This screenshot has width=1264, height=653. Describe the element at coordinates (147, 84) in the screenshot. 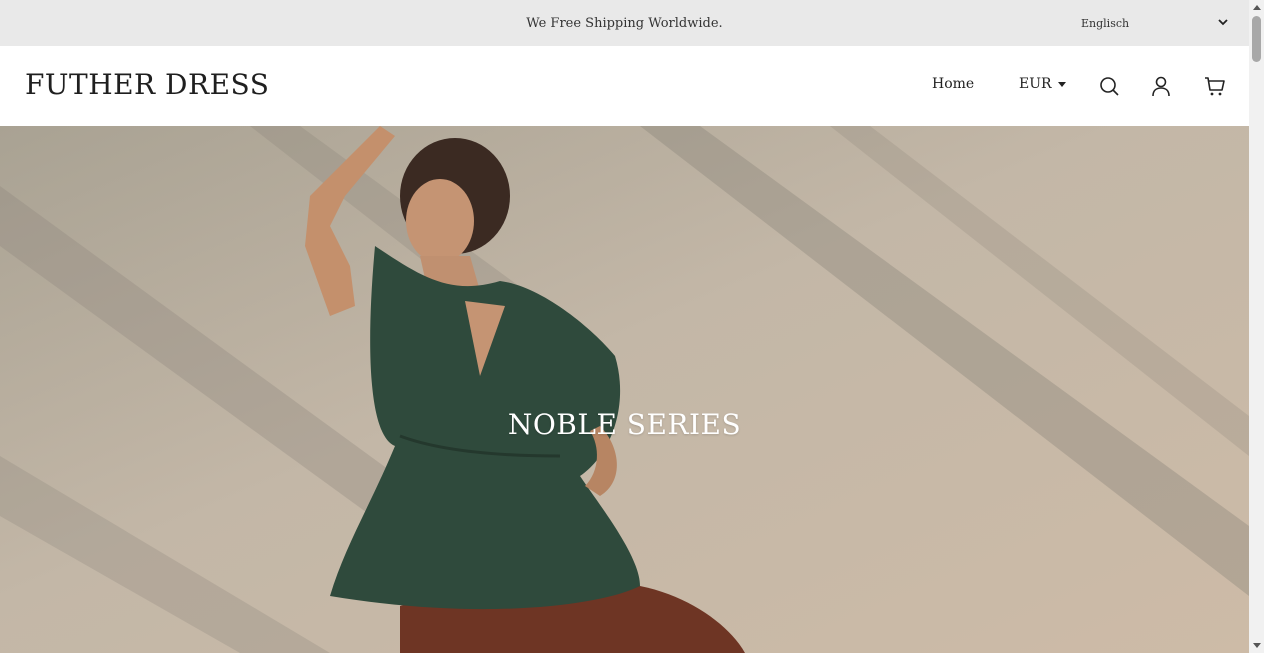

I see `site-logo: FUTHER DRESS` at that location.